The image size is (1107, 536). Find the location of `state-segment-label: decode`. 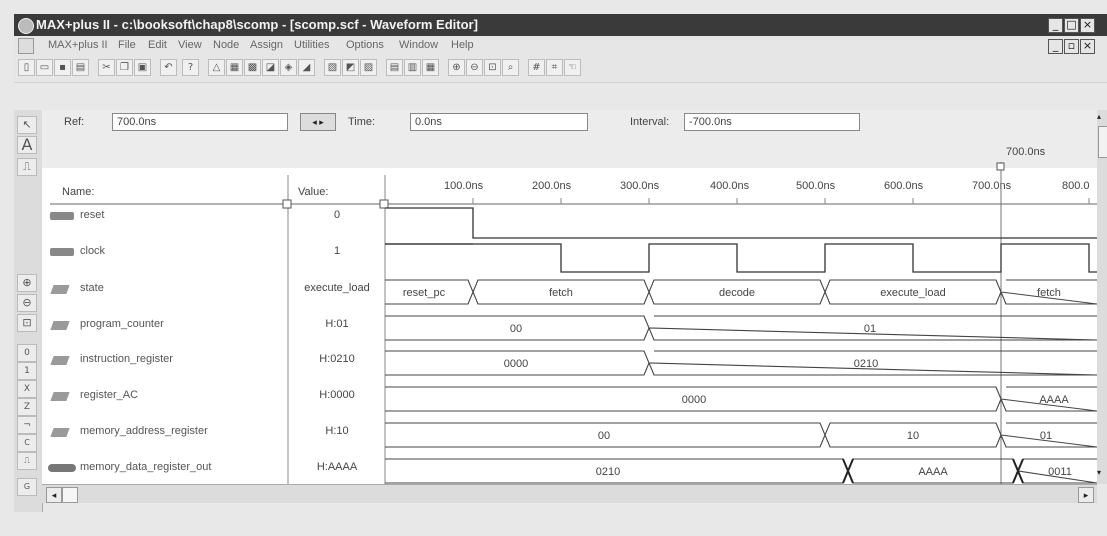

state-segment-label: decode is located at coordinates (737, 293).